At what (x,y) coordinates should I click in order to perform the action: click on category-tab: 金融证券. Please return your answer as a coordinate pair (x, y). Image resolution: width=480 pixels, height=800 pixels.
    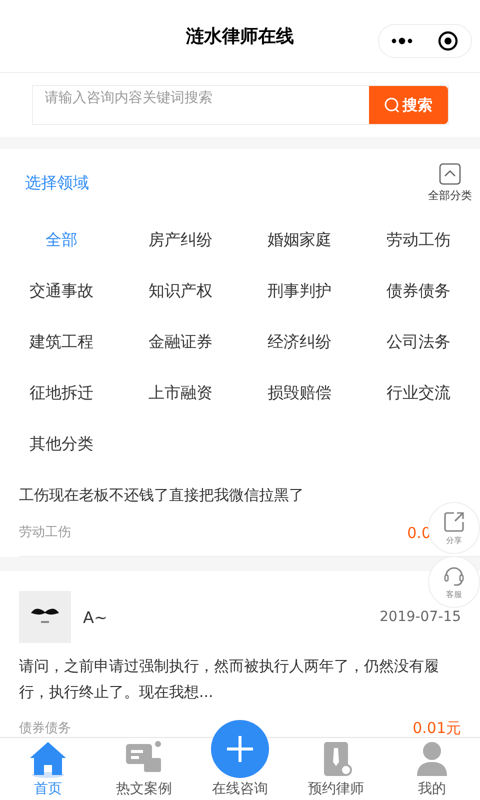
    Looking at the image, I should click on (180, 342).